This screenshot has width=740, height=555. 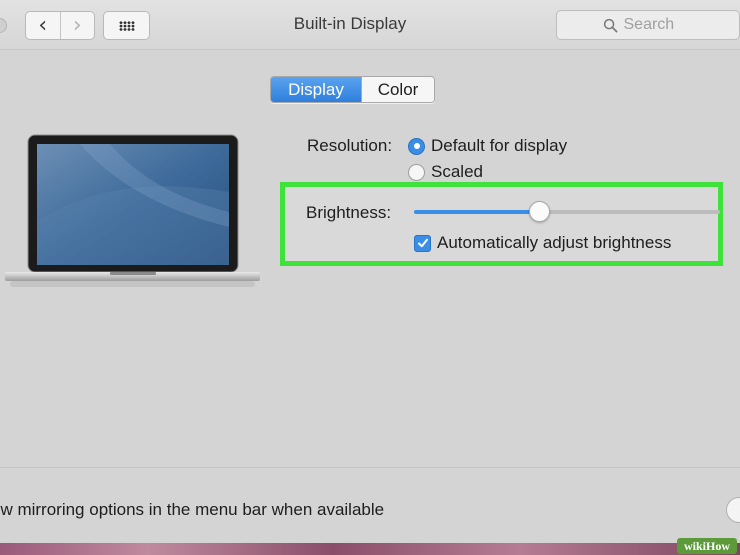 I want to click on radio-label: Scaled, so click(x=457, y=171).